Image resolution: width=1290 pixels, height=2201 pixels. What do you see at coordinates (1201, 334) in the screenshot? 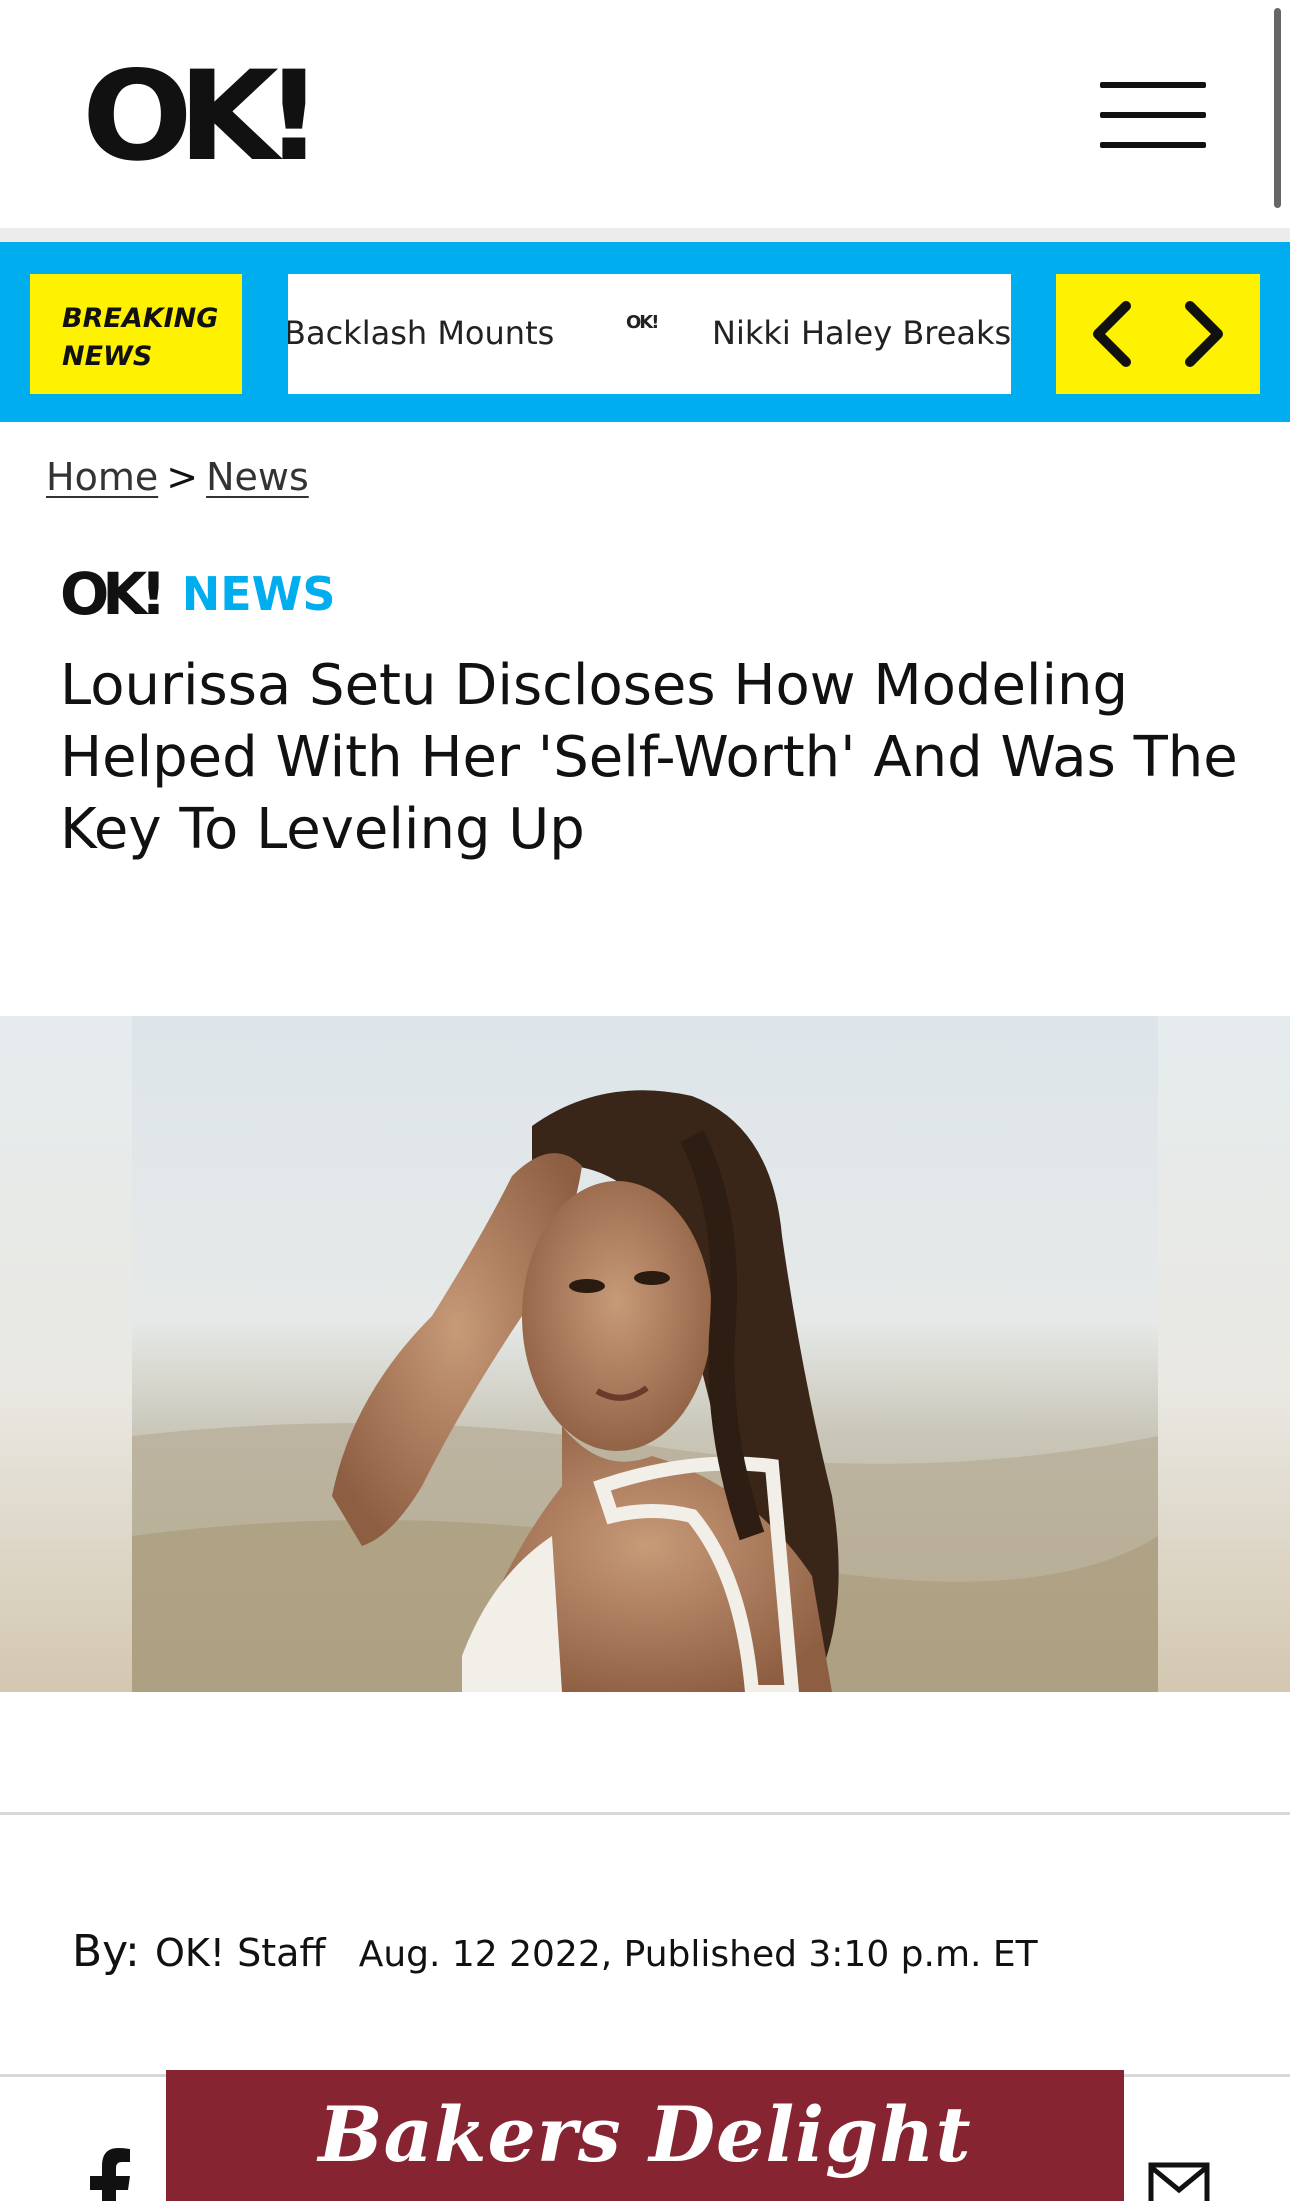
I see `chevron-right-icon` at bounding box center [1201, 334].